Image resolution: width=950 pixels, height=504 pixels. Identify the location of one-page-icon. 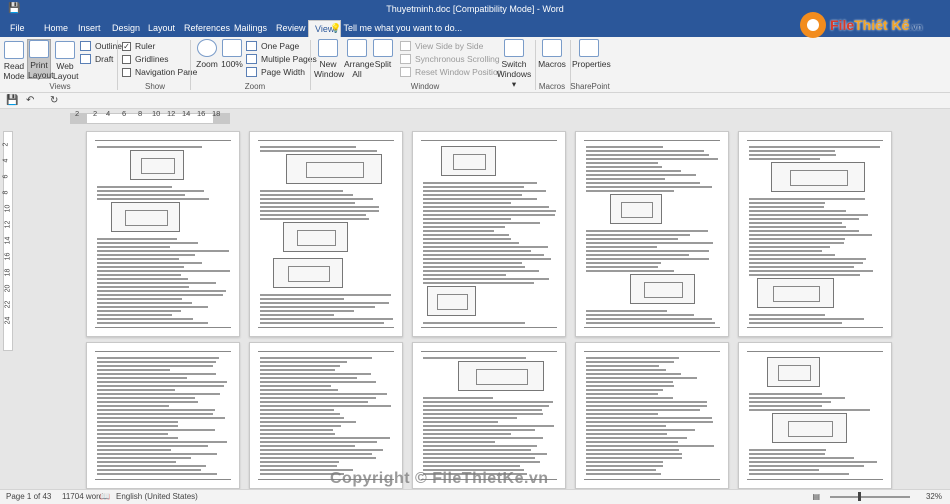
(251, 46).